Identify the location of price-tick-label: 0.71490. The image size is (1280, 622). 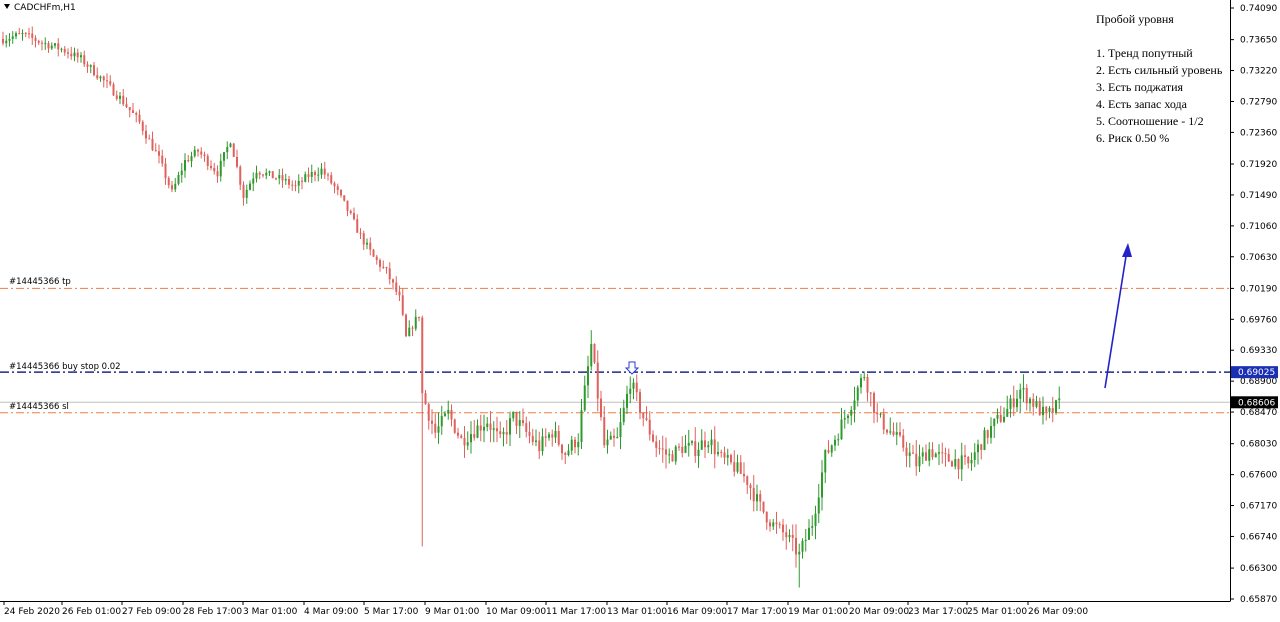
(1258, 196).